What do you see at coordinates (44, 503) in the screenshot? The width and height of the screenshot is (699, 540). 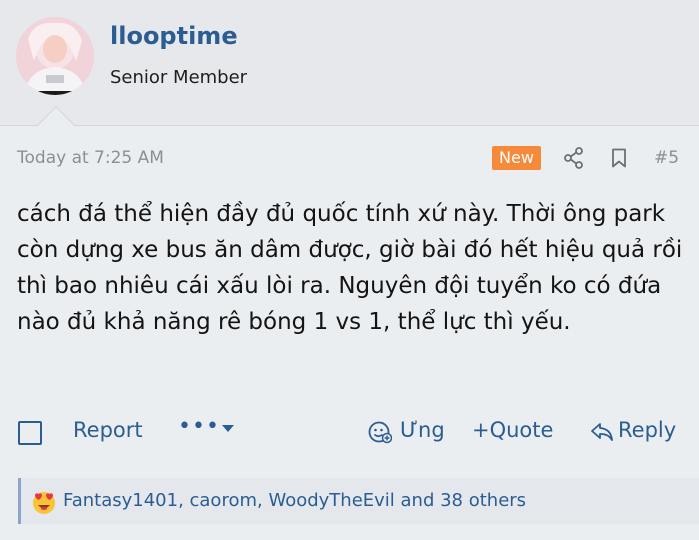 I see `heart-eyes-emoji-icon` at bounding box center [44, 503].